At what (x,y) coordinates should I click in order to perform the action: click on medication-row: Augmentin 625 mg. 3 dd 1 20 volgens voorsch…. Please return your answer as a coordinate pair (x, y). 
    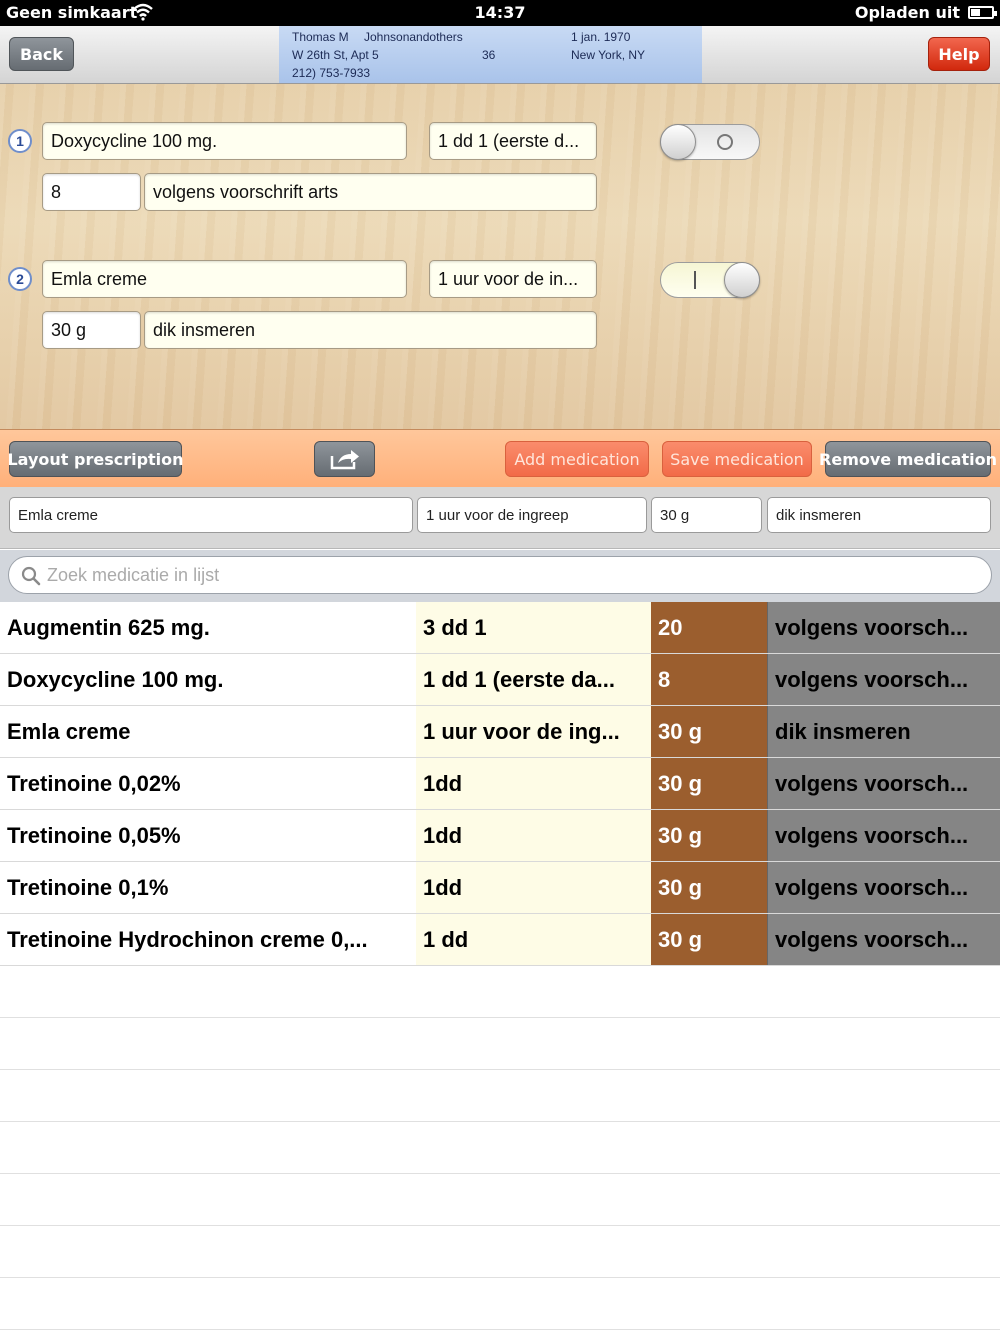
    Looking at the image, I should click on (500, 628).